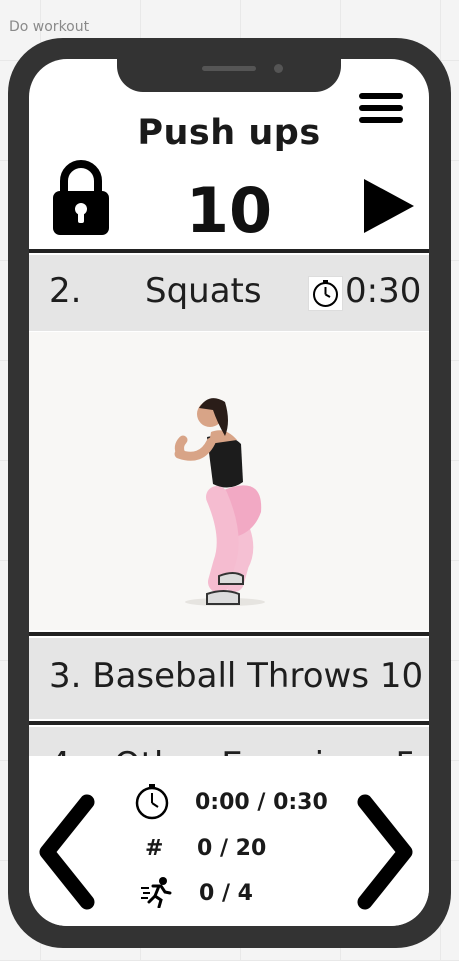  I want to click on runner-icon, so click(156, 892).